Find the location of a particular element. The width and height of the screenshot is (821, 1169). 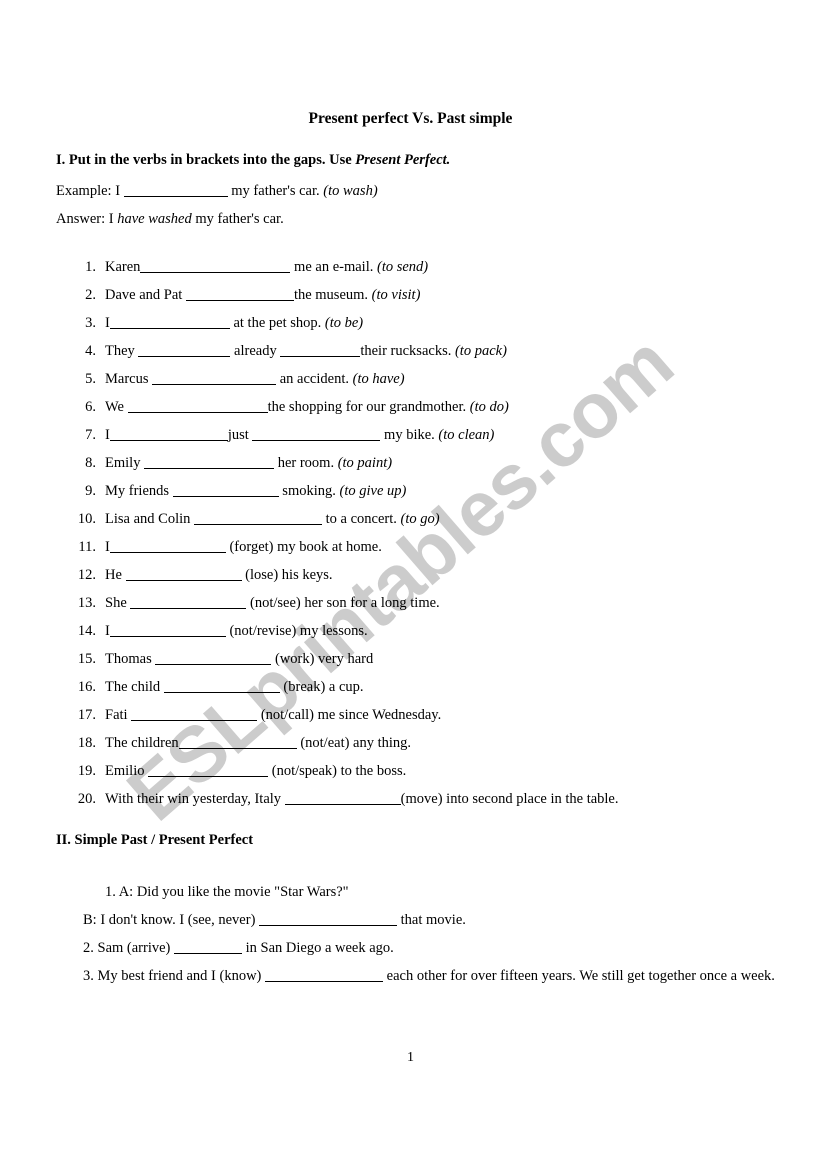

exercise-item: 10. Lisa and Colin to a concert. (to go) is located at coordinates (425, 519).